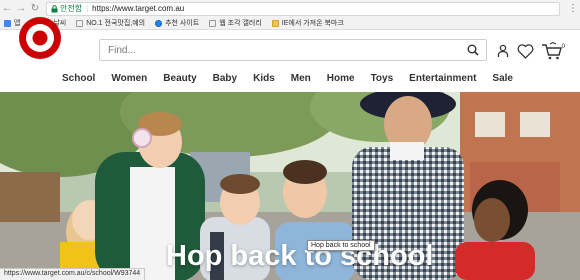  What do you see at coordinates (240, 23) in the screenshot?
I see `bookmark-label: 웹 조각 갤러리` at bounding box center [240, 23].